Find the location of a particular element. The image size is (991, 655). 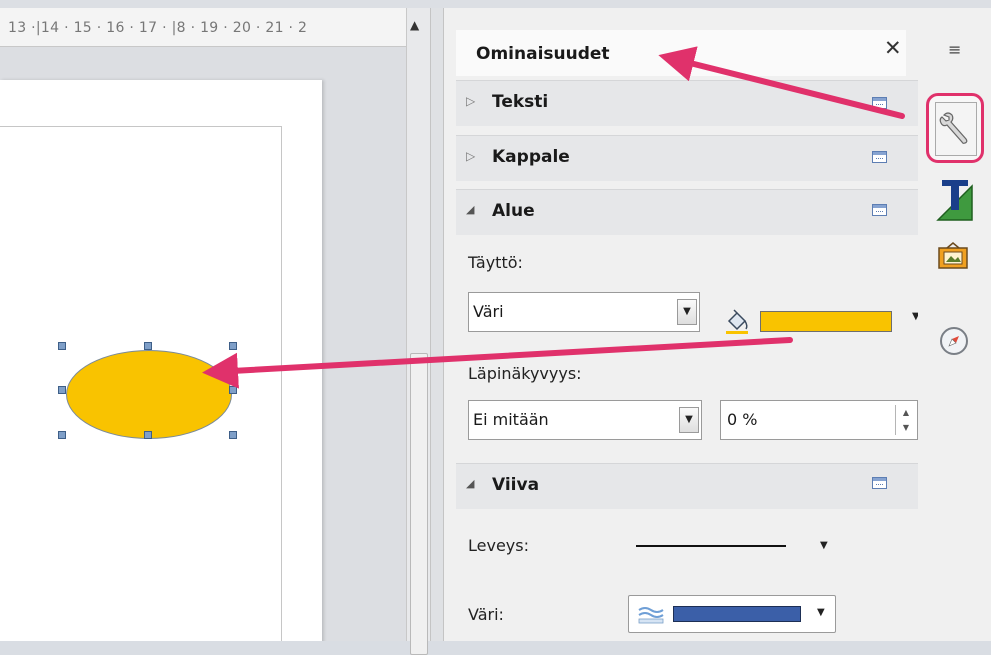

paragraph-more-options-icon is located at coordinates (879, 157).